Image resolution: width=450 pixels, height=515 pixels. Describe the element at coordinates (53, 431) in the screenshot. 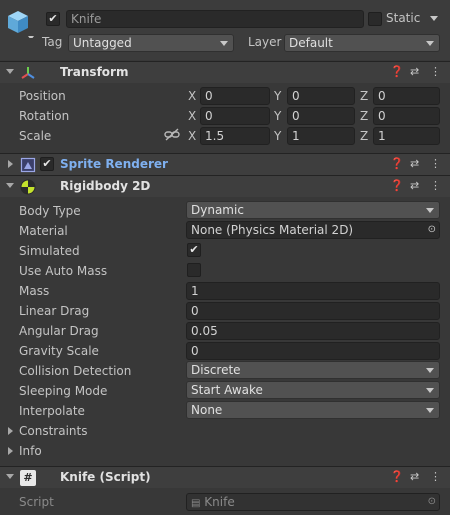

I see `constraints-label: Constraints` at that location.